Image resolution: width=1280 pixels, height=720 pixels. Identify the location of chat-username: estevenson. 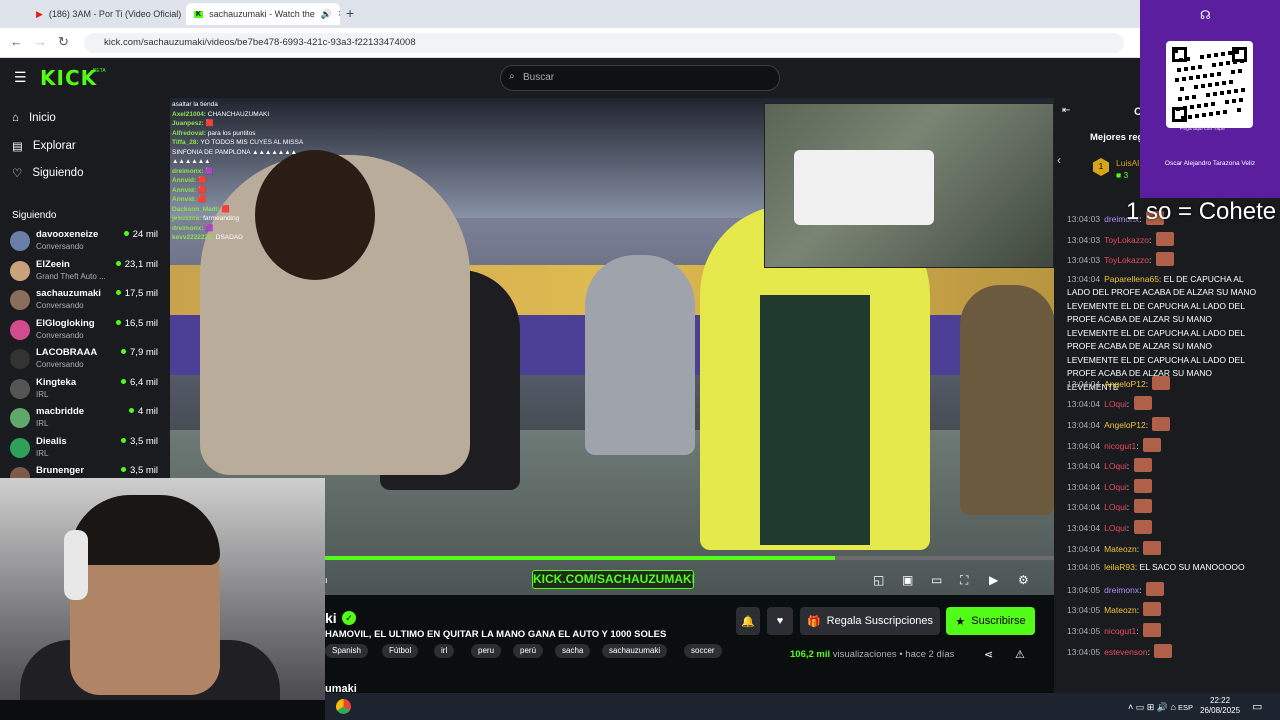
(1125, 652).